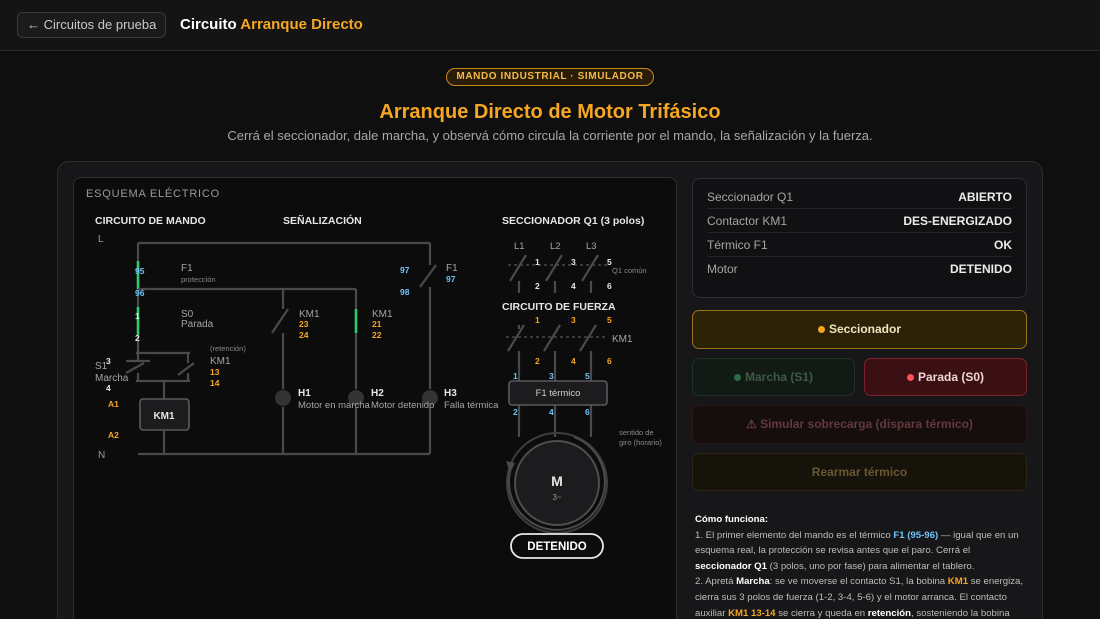 This screenshot has width=1100, height=619. What do you see at coordinates (980, 269) in the screenshot?
I see `status-value: DETENIDO` at bounding box center [980, 269].